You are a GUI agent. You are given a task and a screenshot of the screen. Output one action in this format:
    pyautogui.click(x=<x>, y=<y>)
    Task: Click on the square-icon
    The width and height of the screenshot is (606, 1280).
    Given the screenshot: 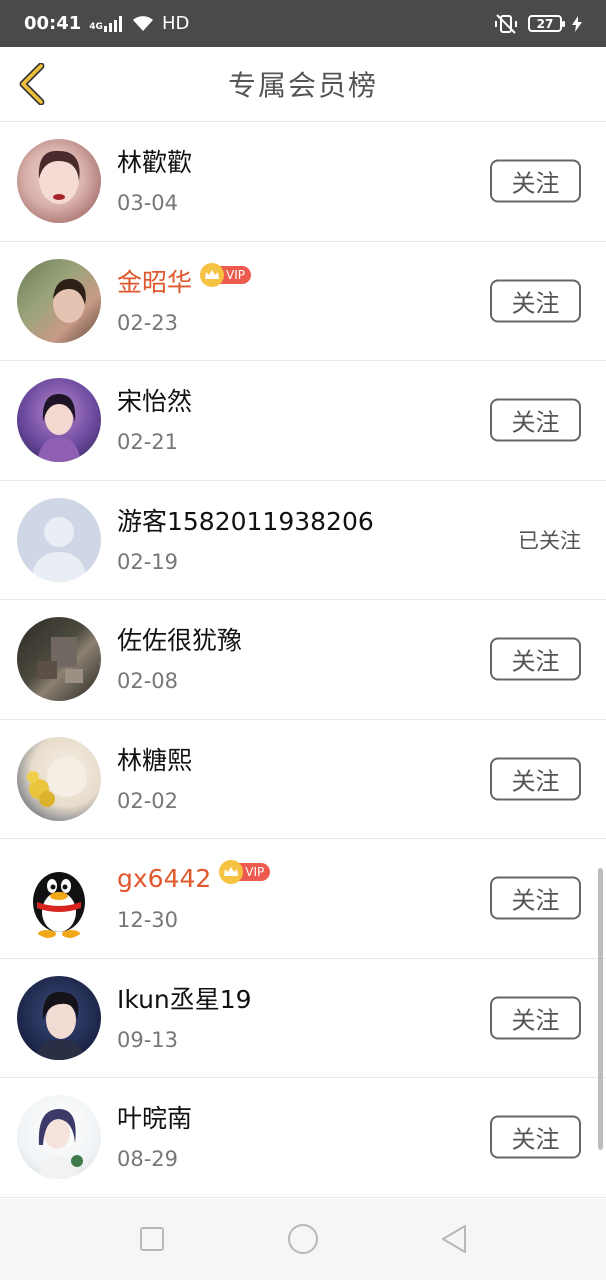 What is the action you would take?
    pyautogui.click(x=152, y=1239)
    